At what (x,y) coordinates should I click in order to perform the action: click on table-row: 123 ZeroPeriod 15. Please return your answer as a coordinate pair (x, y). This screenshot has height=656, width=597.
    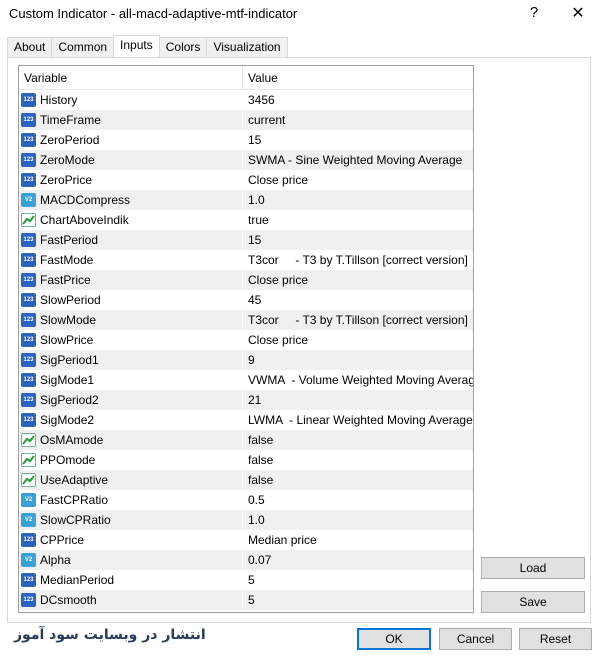
    Looking at the image, I should click on (246, 140).